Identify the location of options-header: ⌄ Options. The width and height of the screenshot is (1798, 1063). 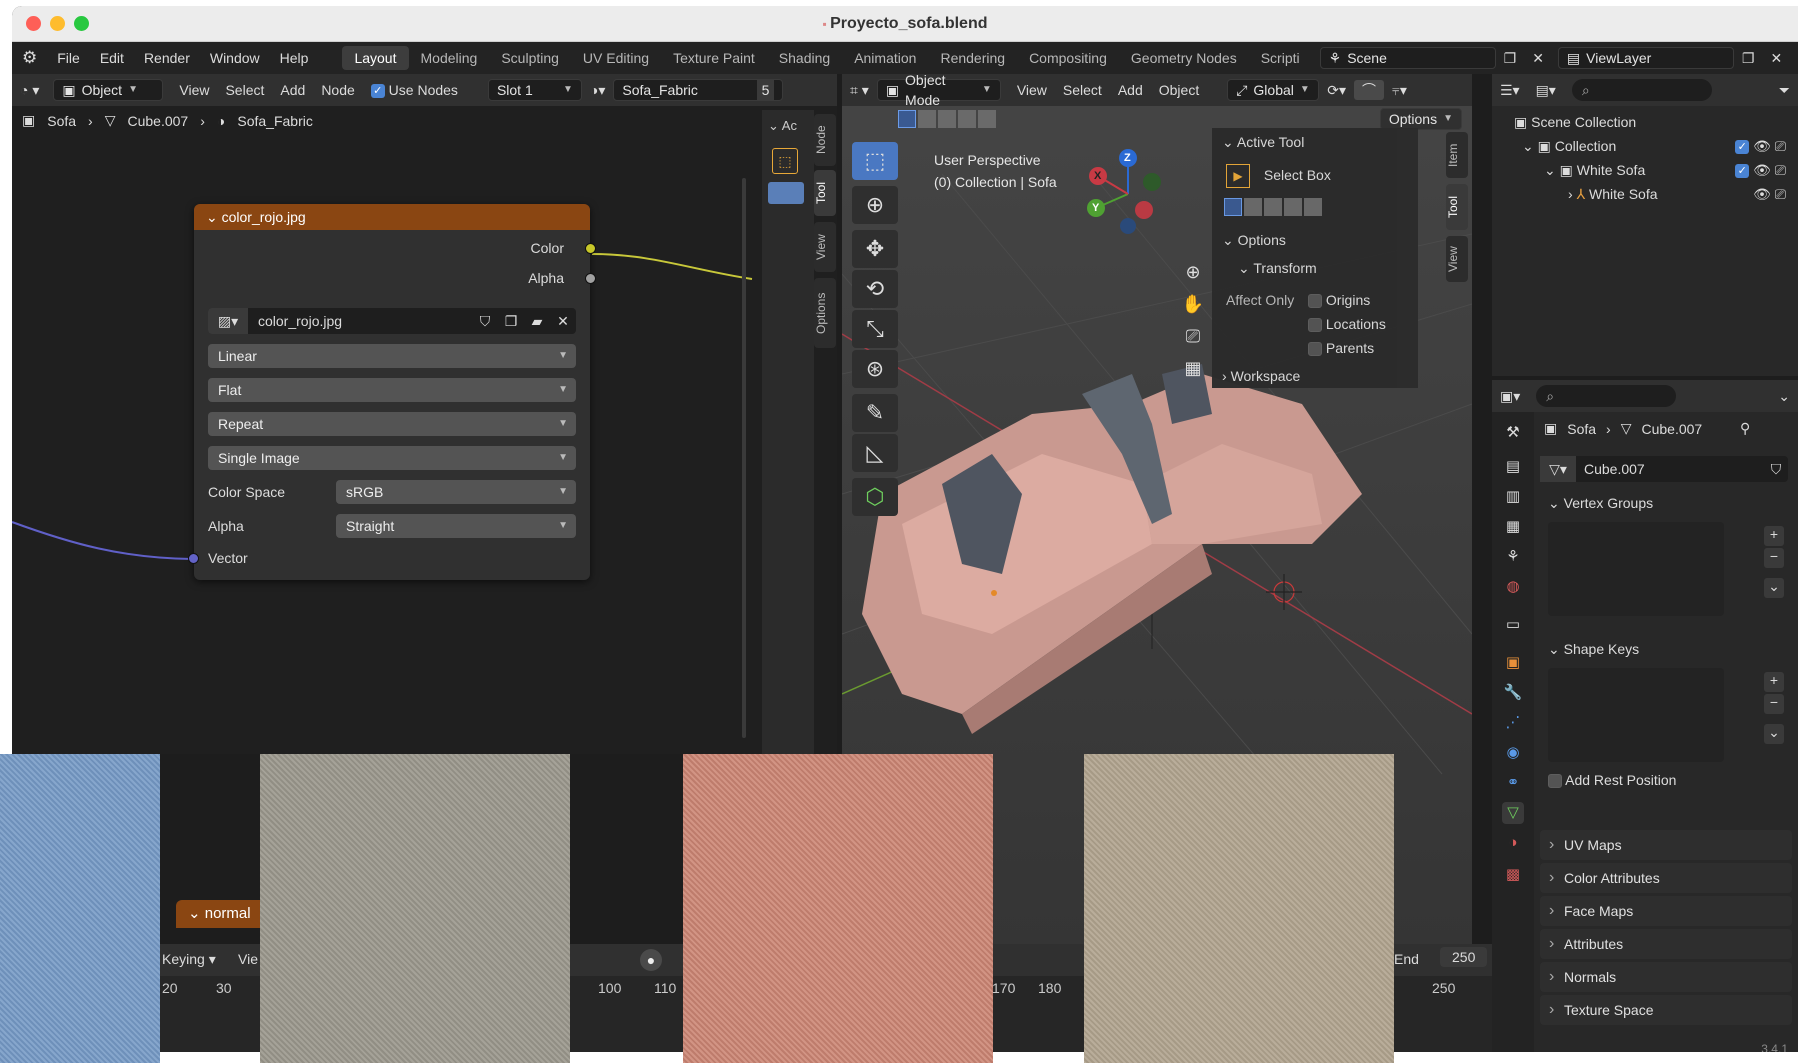
(1315, 240).